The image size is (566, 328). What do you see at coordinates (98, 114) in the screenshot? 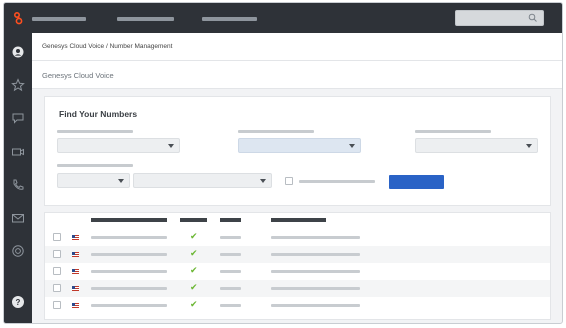
I see `find-numbers-title: Find Your Numbers` at bounding box center [98, 114].